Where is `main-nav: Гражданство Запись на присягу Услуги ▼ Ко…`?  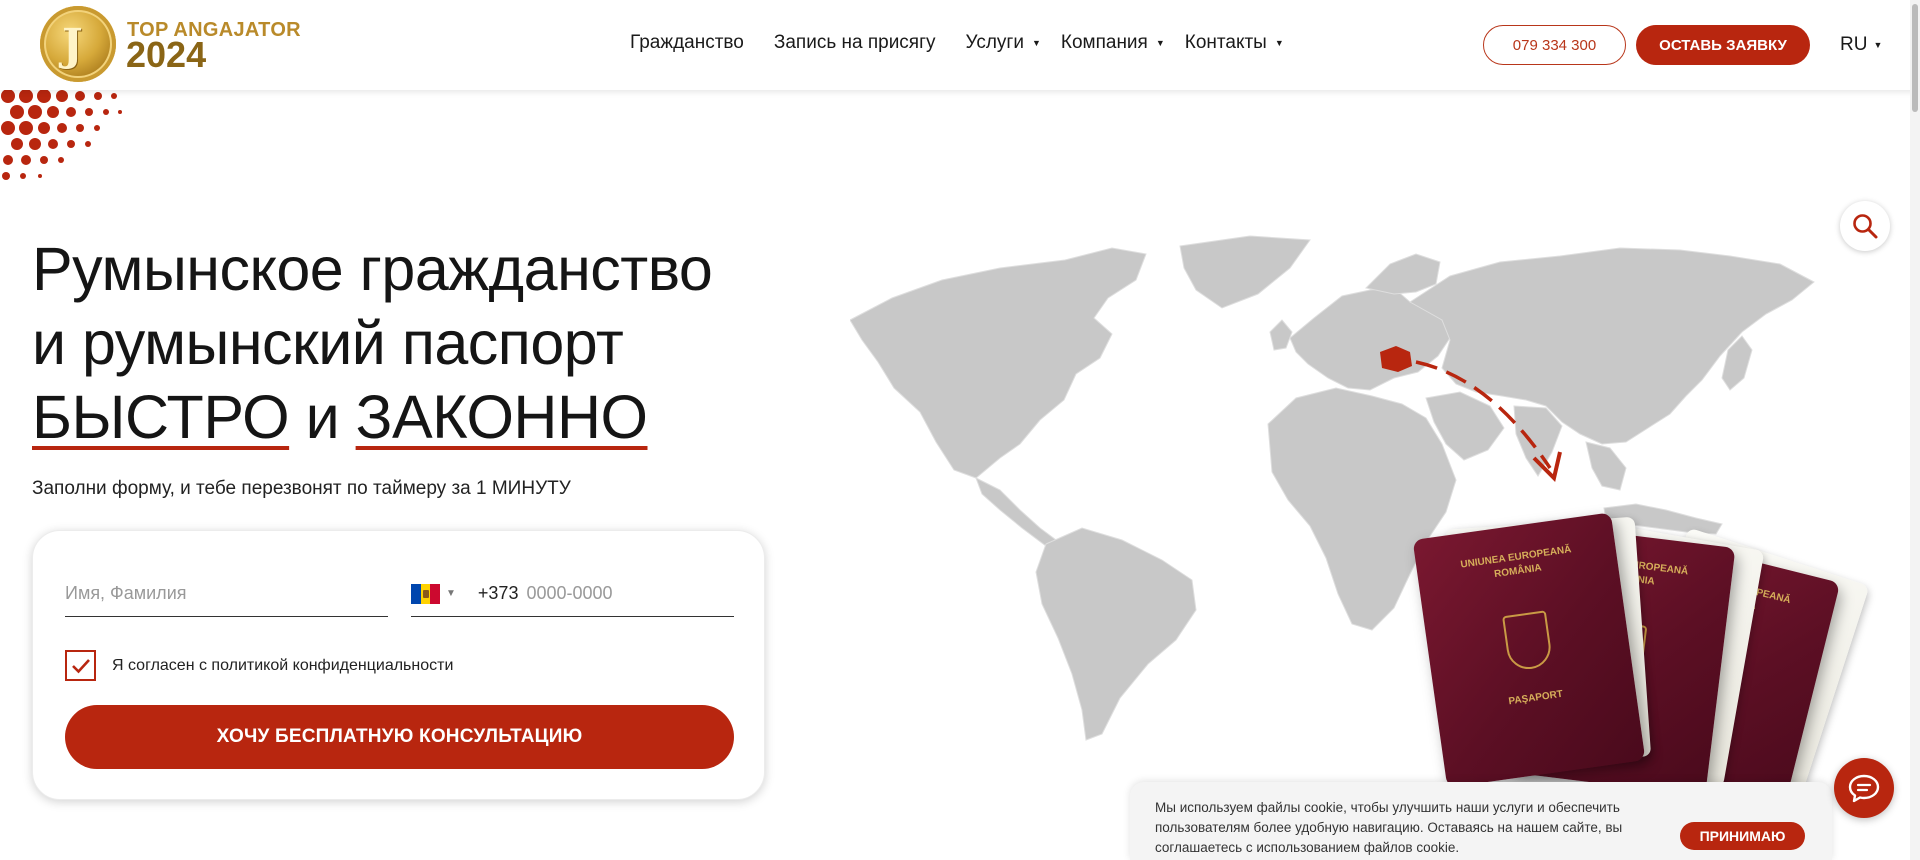
main-nav: Гражданство Запись на присягу Услуги ▼ Ко… is located at coordinates (972, 43).